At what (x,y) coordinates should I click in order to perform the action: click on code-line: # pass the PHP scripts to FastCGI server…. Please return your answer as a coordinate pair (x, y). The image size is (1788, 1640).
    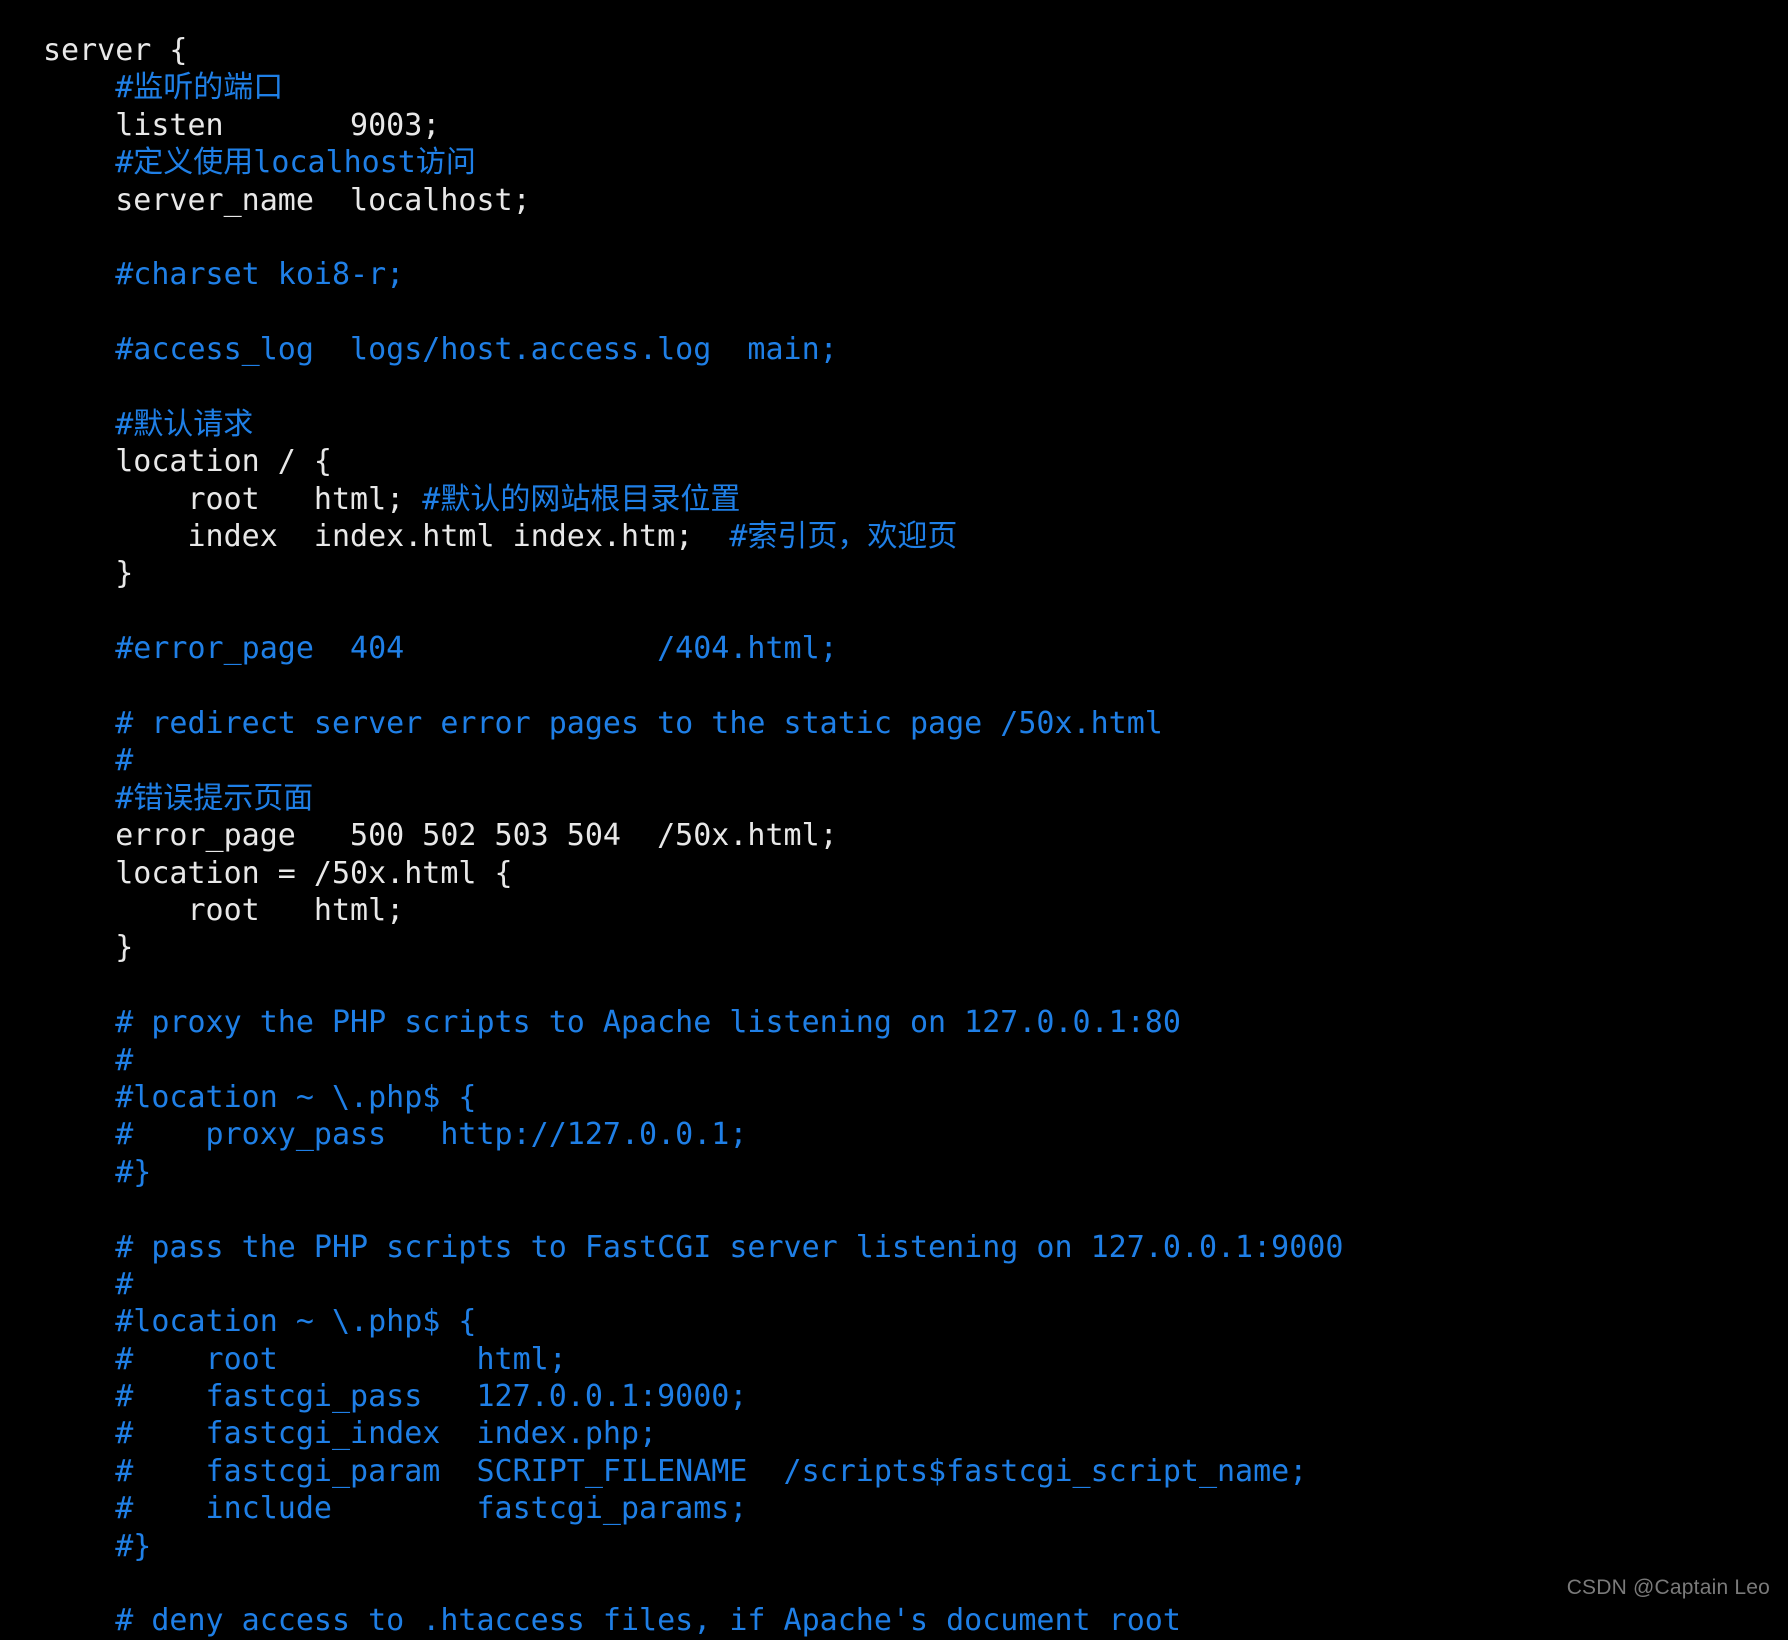
    Looking at the image, I should click on (915, 1247).